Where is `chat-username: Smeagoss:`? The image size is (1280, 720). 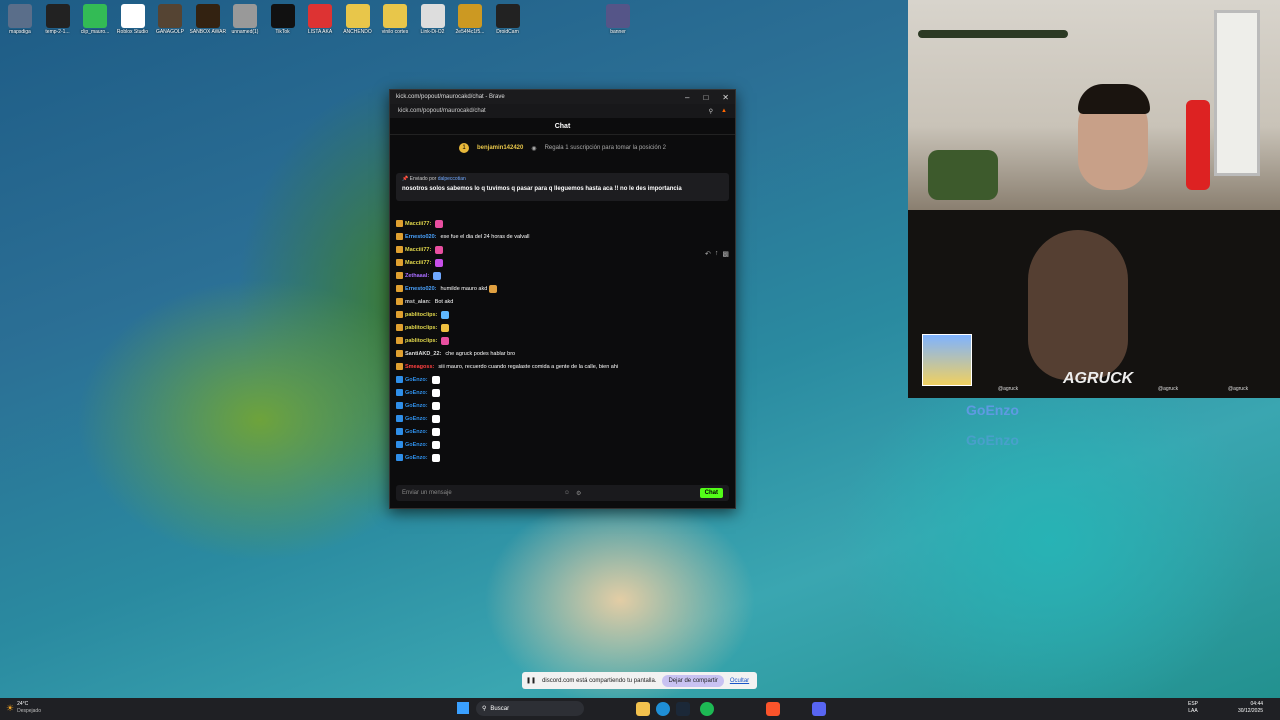
chat-username: Smeagoss: is located at coordinates (419, 367).